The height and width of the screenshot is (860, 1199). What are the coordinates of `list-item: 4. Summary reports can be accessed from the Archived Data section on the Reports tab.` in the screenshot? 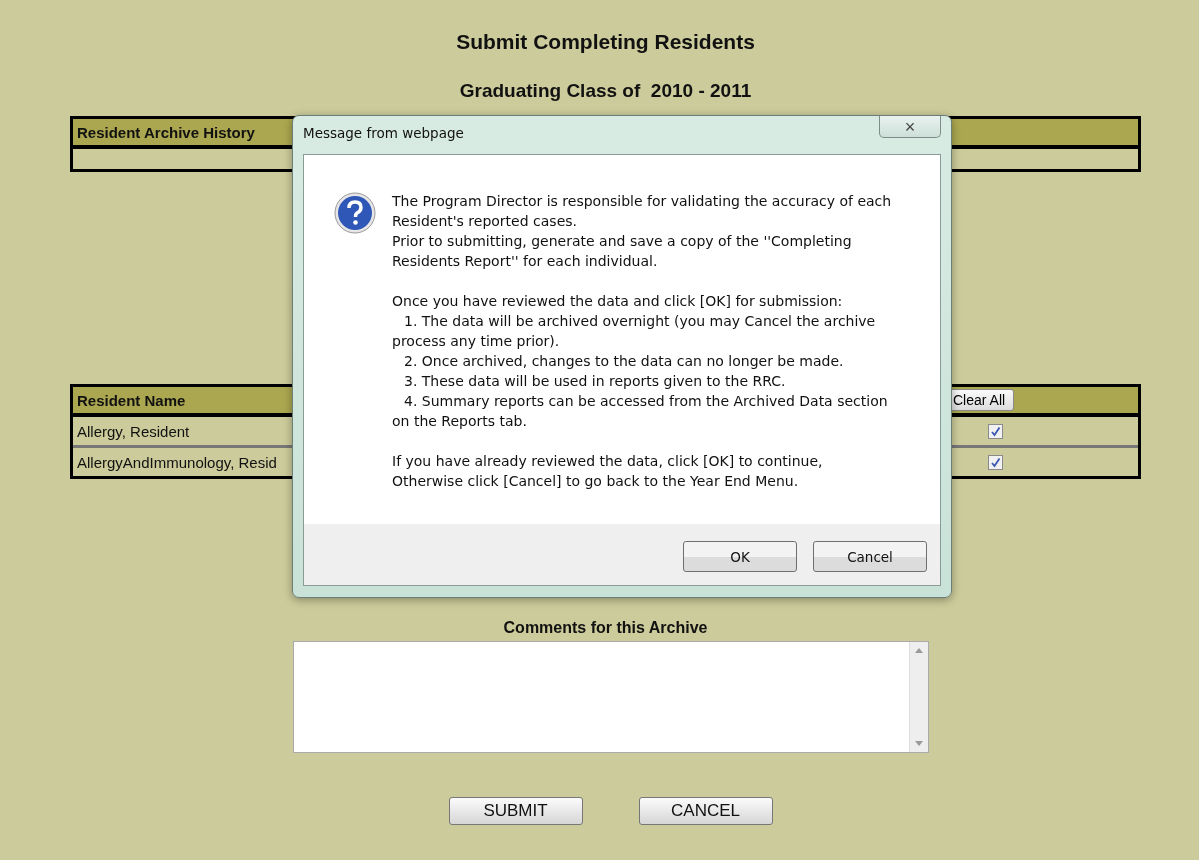 It's located at (640, 411).